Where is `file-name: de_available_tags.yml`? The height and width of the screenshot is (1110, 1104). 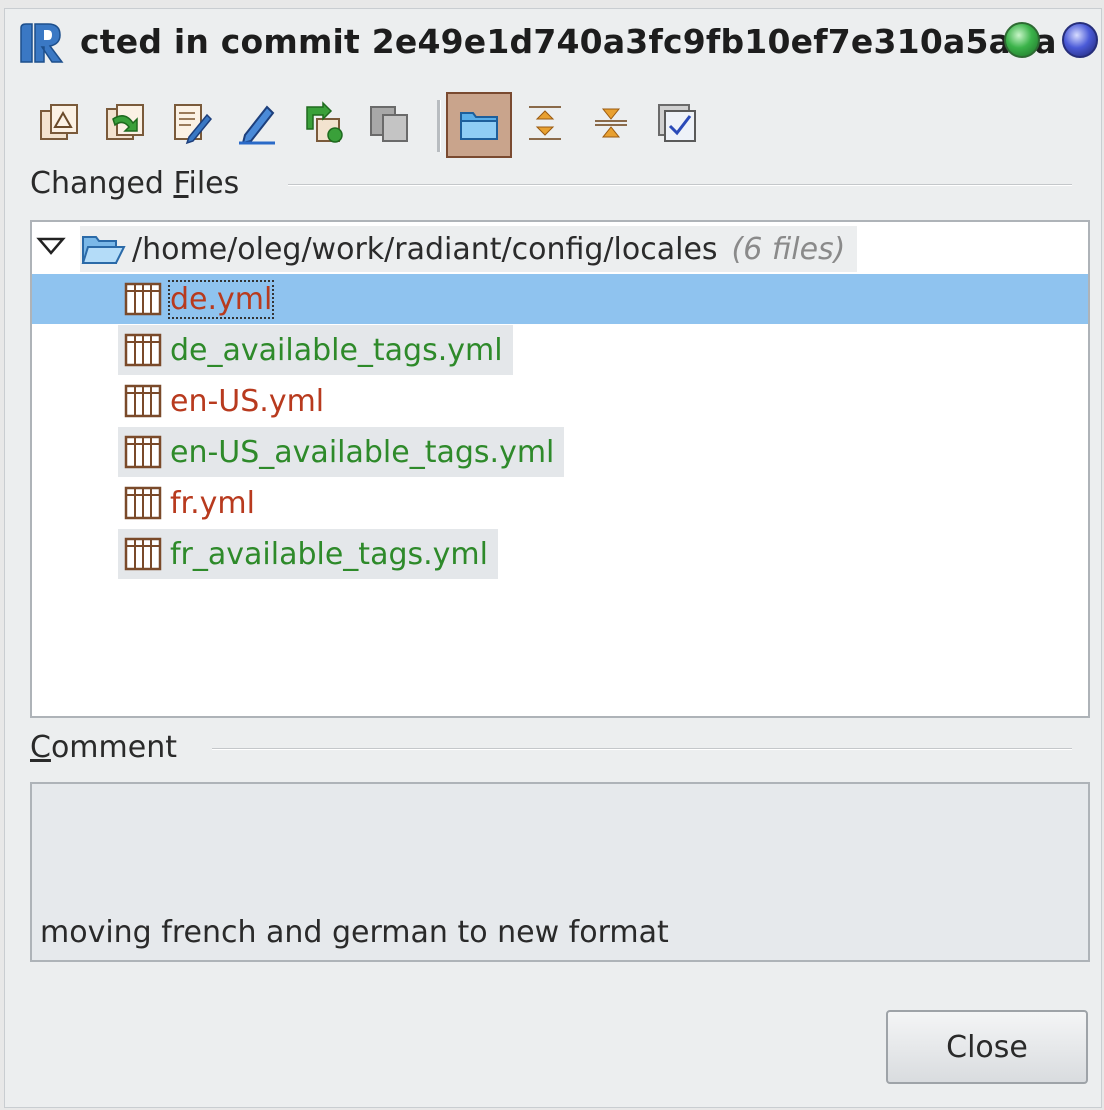
file-name: de_available_tags.yml is located at coordinates (336, 350).